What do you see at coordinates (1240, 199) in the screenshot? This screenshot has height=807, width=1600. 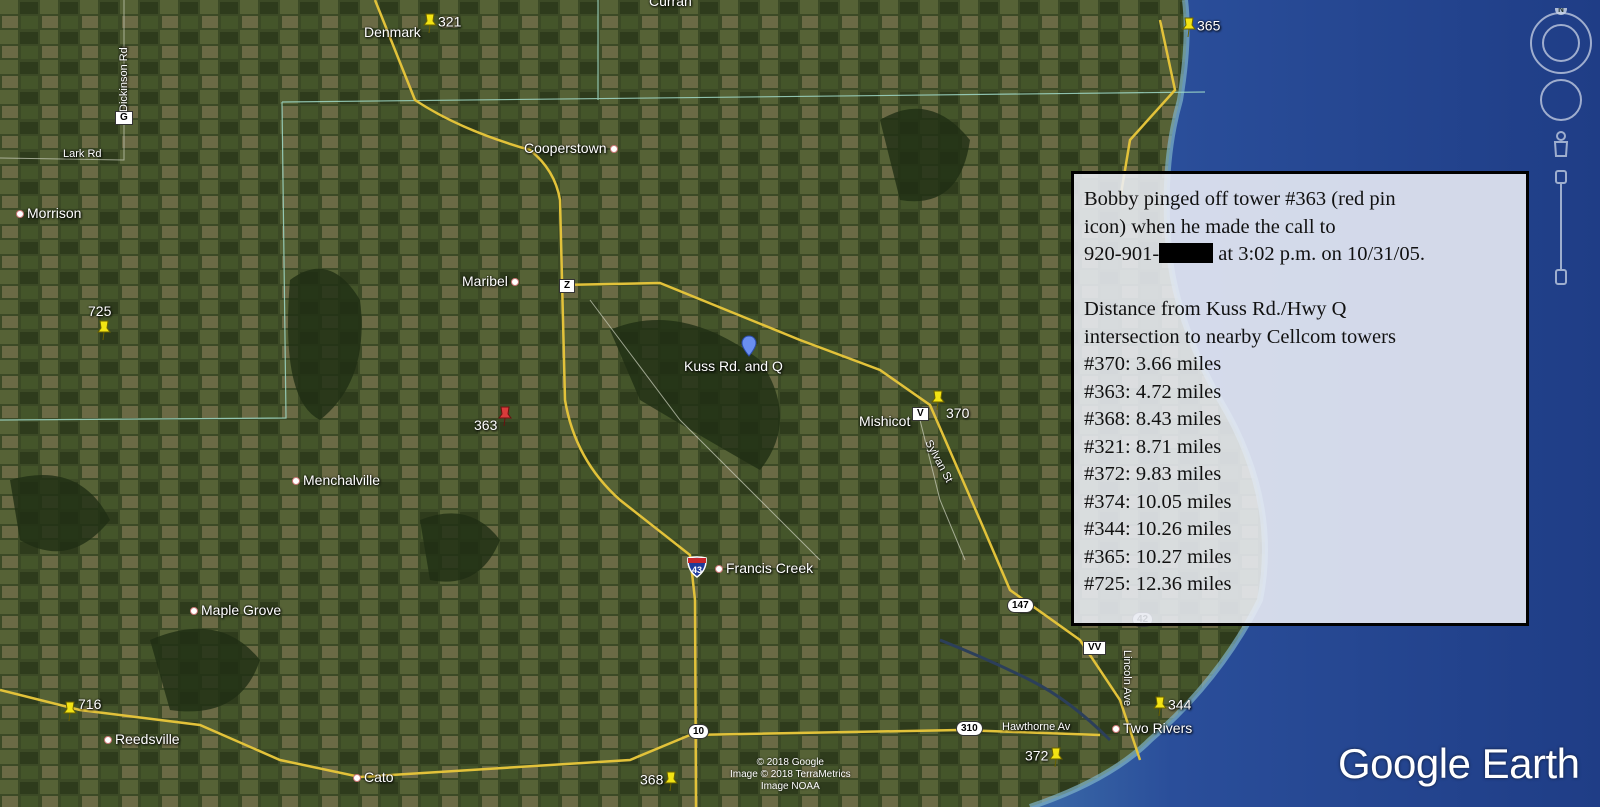 I see `info-line-1: Bobby pinged off tower #363 (red pin` at bounding box center [1240, 199].